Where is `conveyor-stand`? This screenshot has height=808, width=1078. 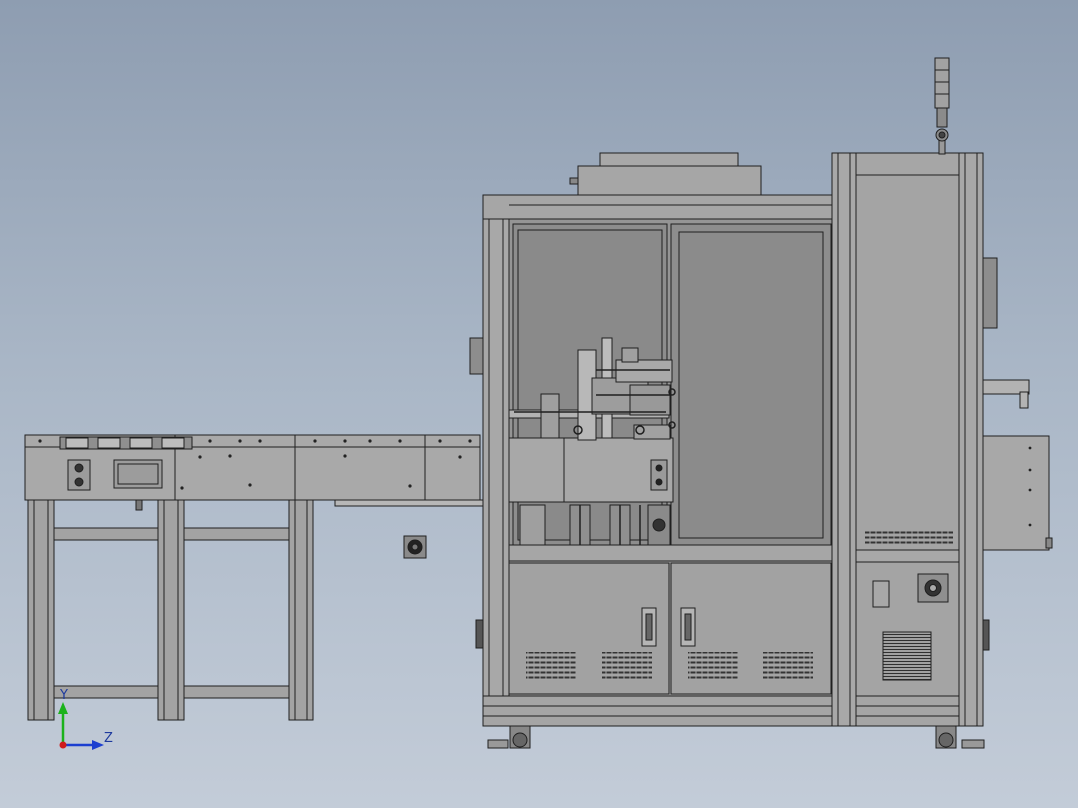
conveyor-stand is located at coordinates (170, 610).